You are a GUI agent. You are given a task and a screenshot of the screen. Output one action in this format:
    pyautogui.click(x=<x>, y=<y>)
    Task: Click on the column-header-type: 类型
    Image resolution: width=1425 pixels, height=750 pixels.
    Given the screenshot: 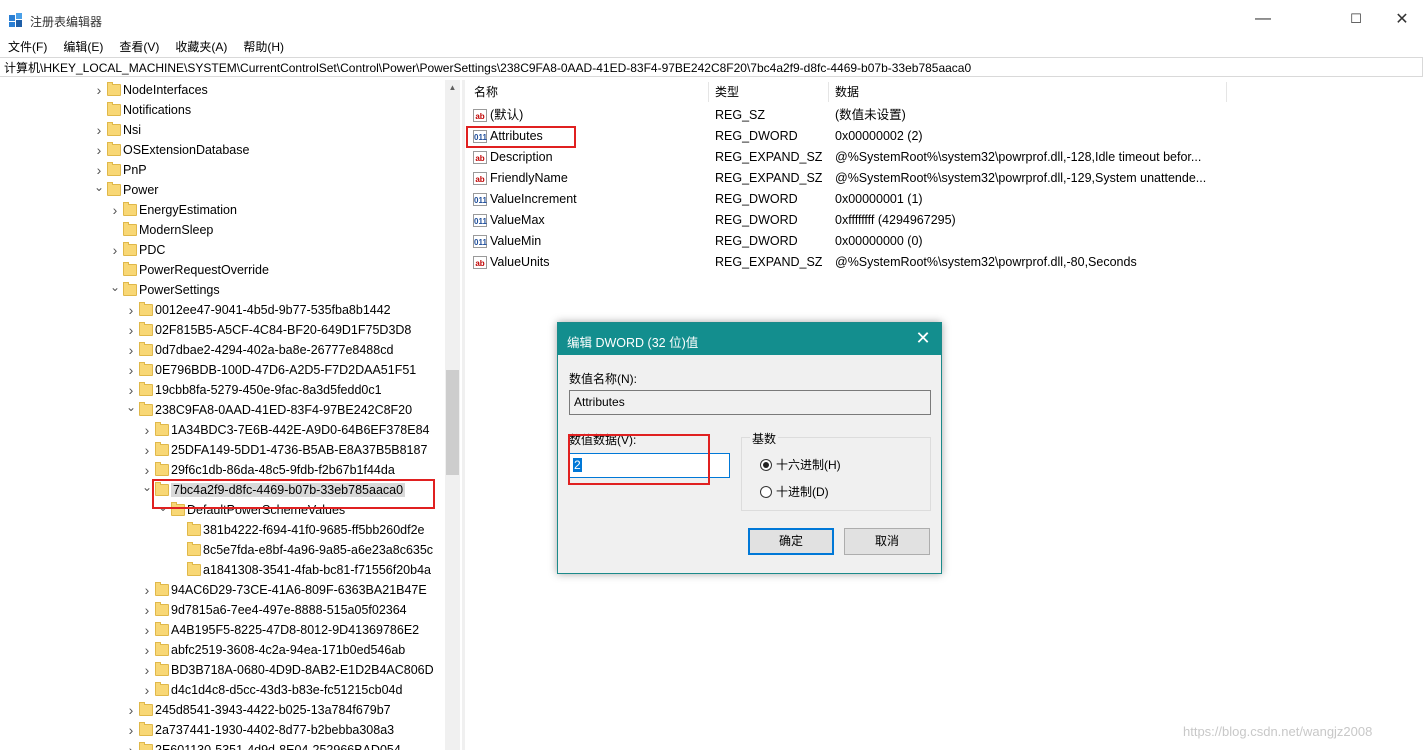 What is the action you would take?
    pyautogui.click(x=727, y=92)
    